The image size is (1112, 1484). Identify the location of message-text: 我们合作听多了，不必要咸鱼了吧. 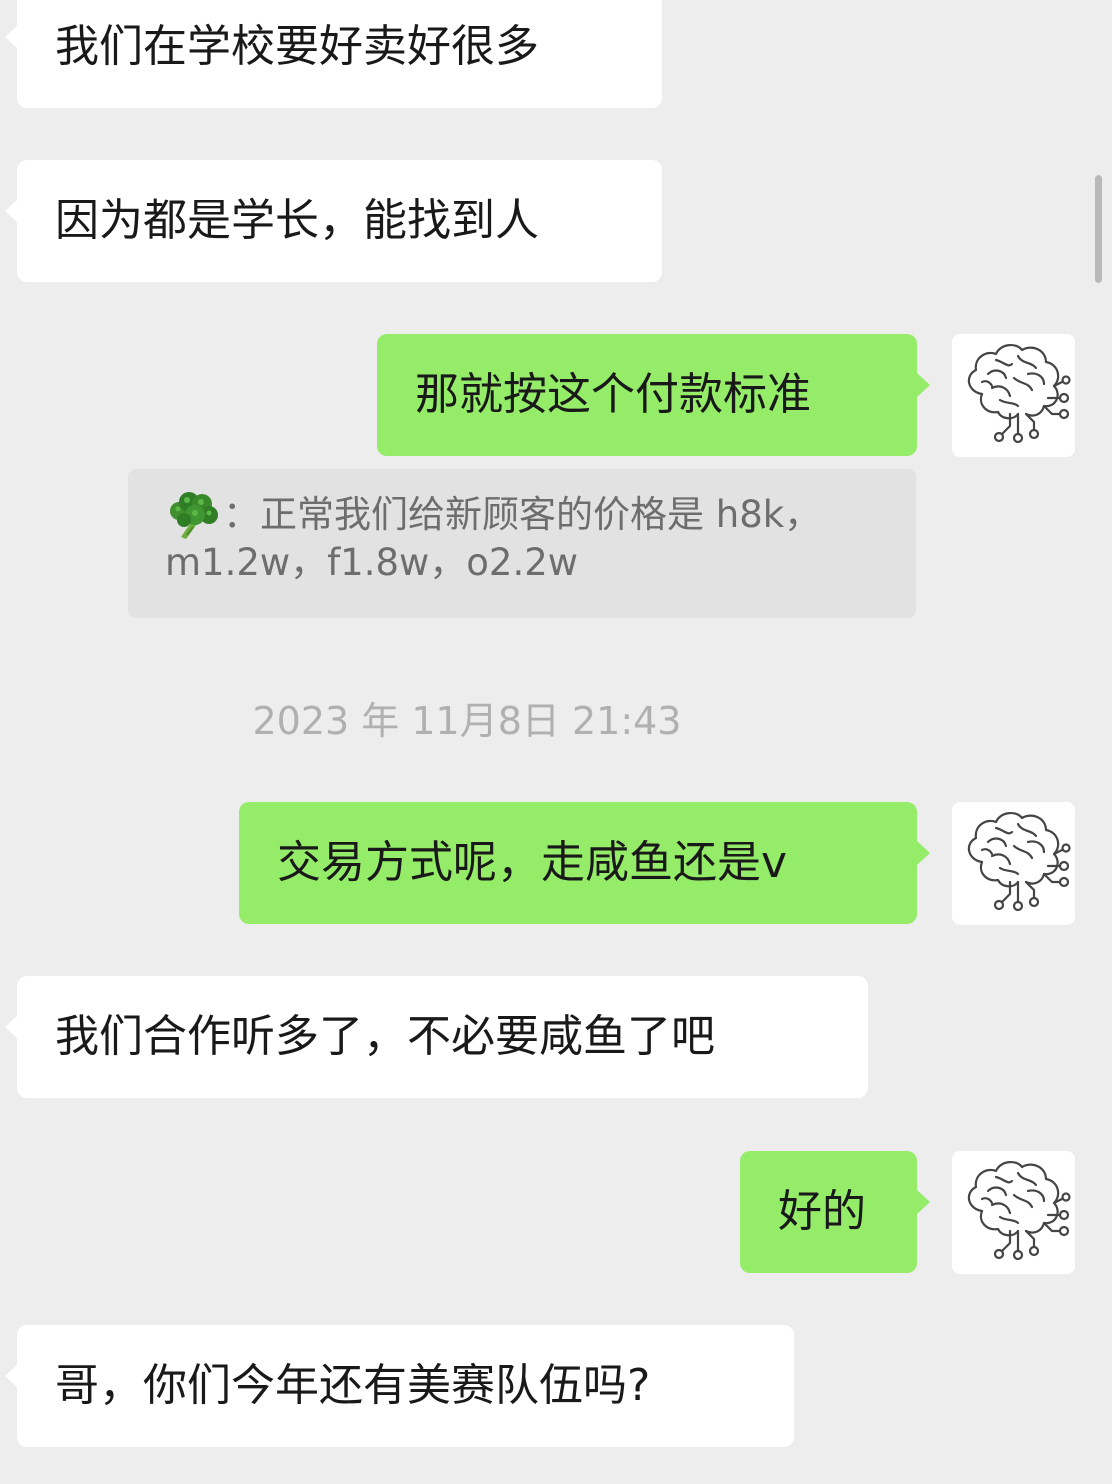
(385, 1036).